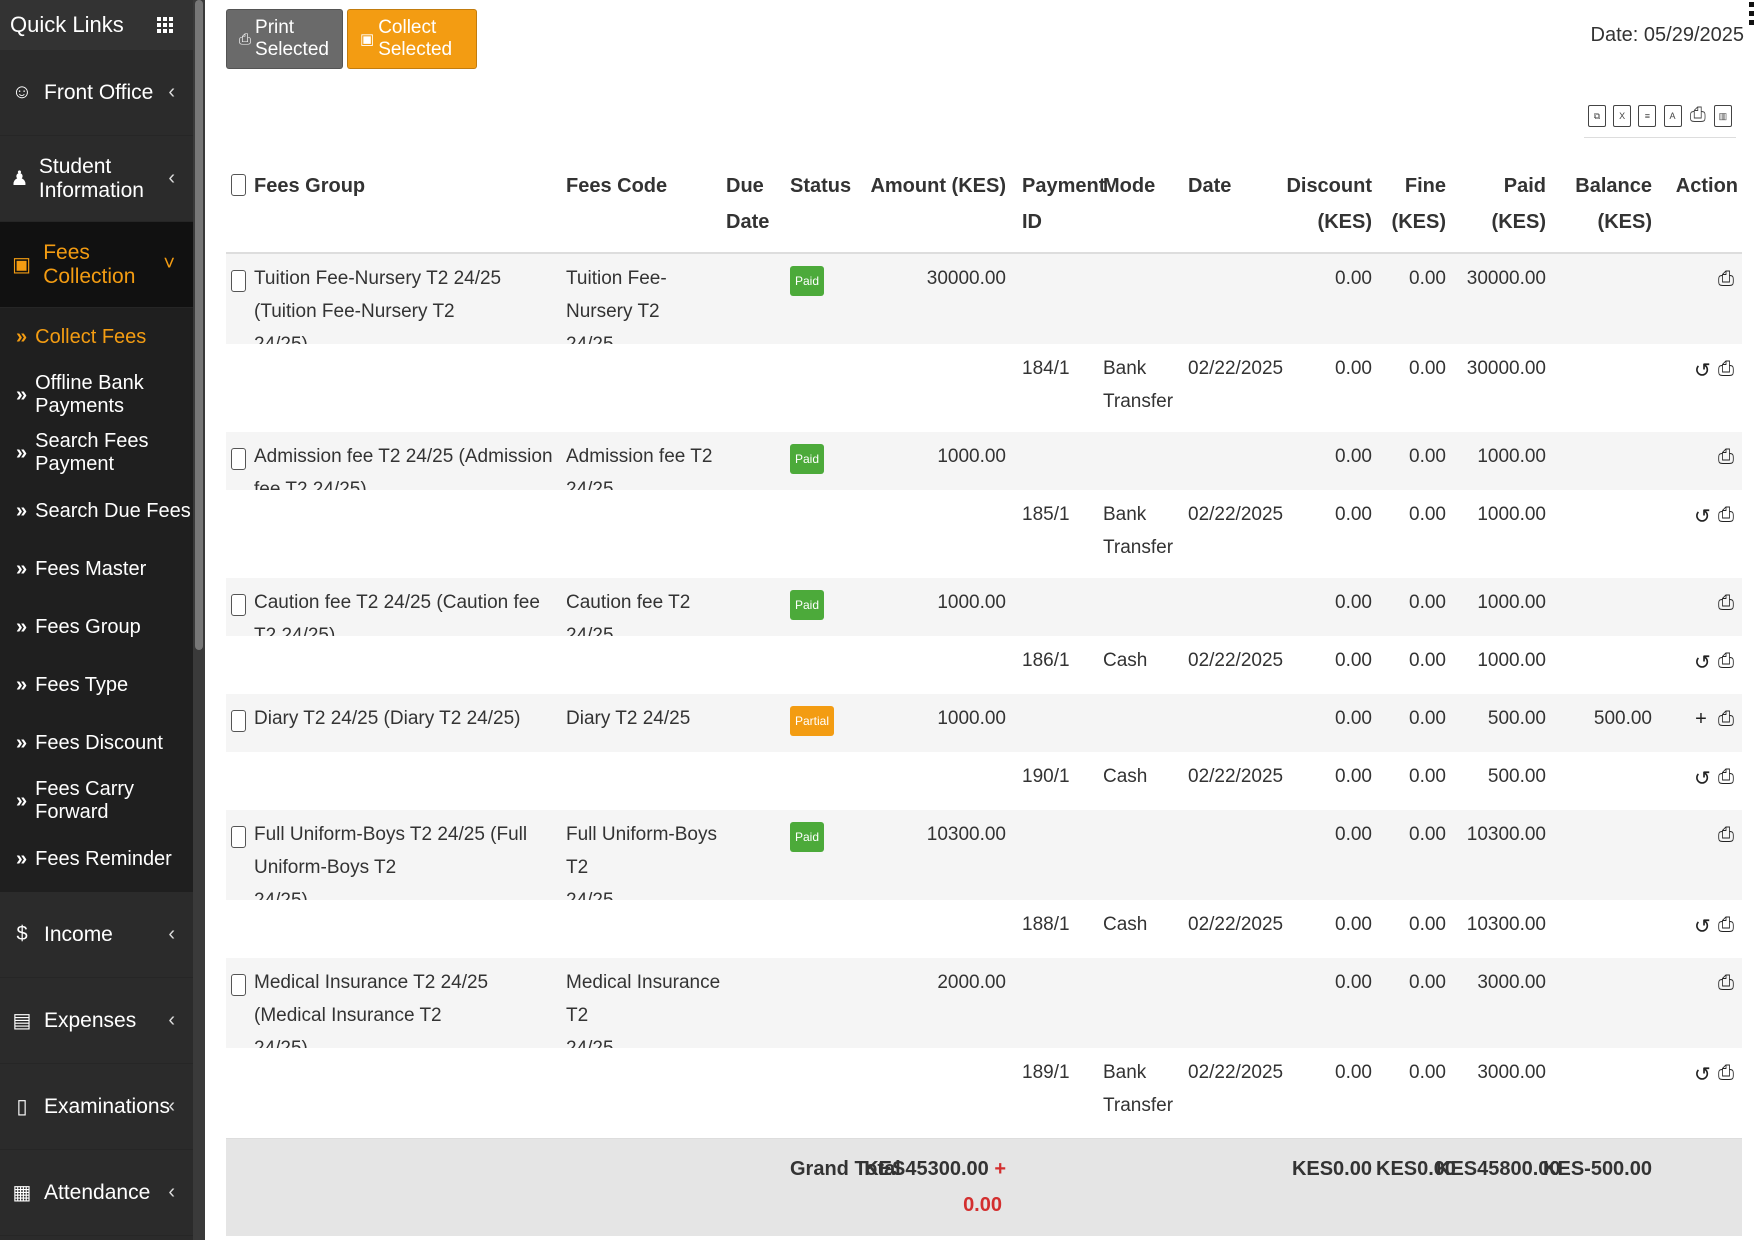 The height and width of the screenshot is (1240, 1754). I want to click on sub-item-fees-reminder: » Fees Reminder, so click(96, 859).